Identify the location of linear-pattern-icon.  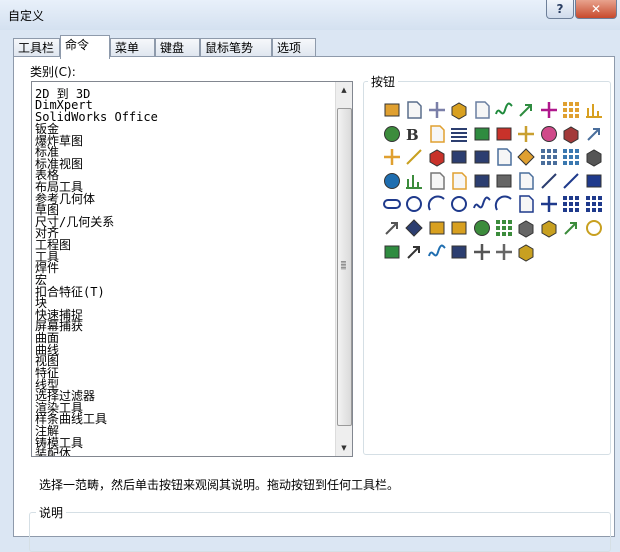
(504, 228).